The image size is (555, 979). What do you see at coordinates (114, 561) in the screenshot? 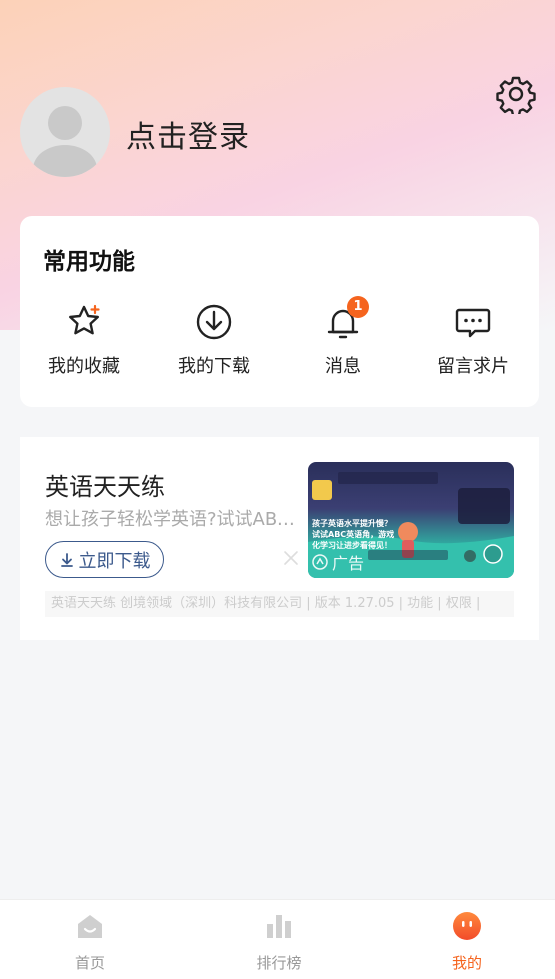
I see `ad-button-label: 立即下载` at bounding box center [114, 561].